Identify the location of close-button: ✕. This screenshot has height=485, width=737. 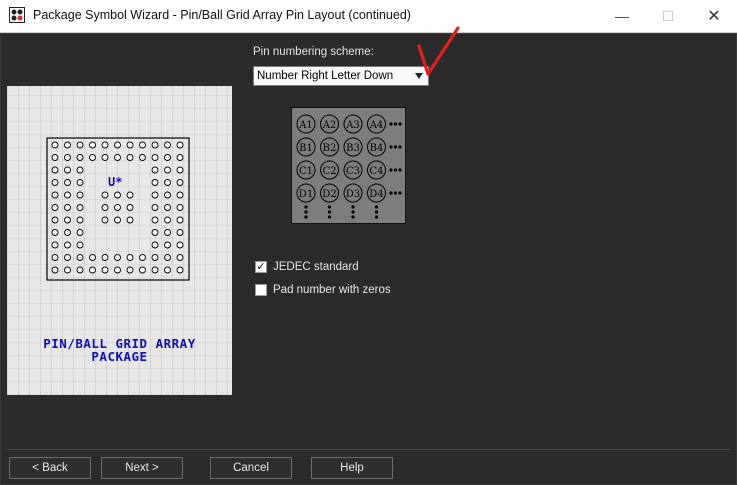
(714, 16).